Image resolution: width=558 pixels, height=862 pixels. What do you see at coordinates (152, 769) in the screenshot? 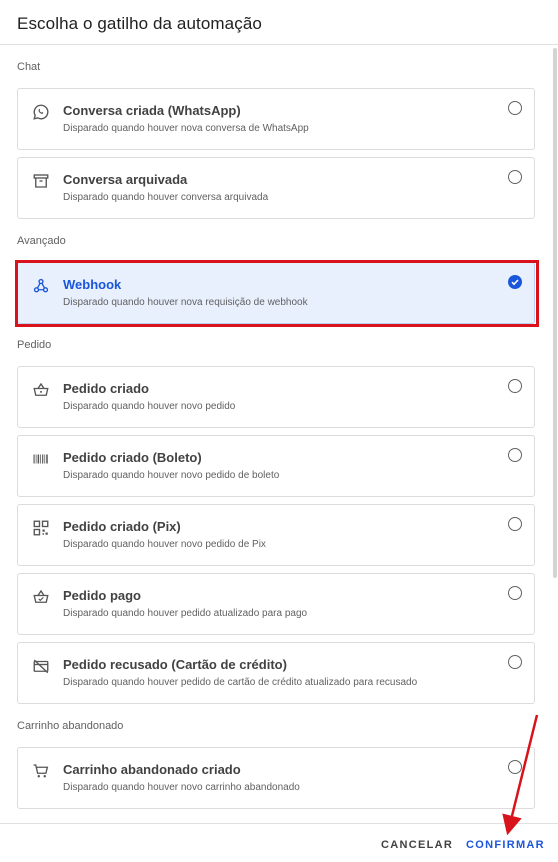
I see `card-title: Carrinho abandonado criado` at bounding box center [152, 769].